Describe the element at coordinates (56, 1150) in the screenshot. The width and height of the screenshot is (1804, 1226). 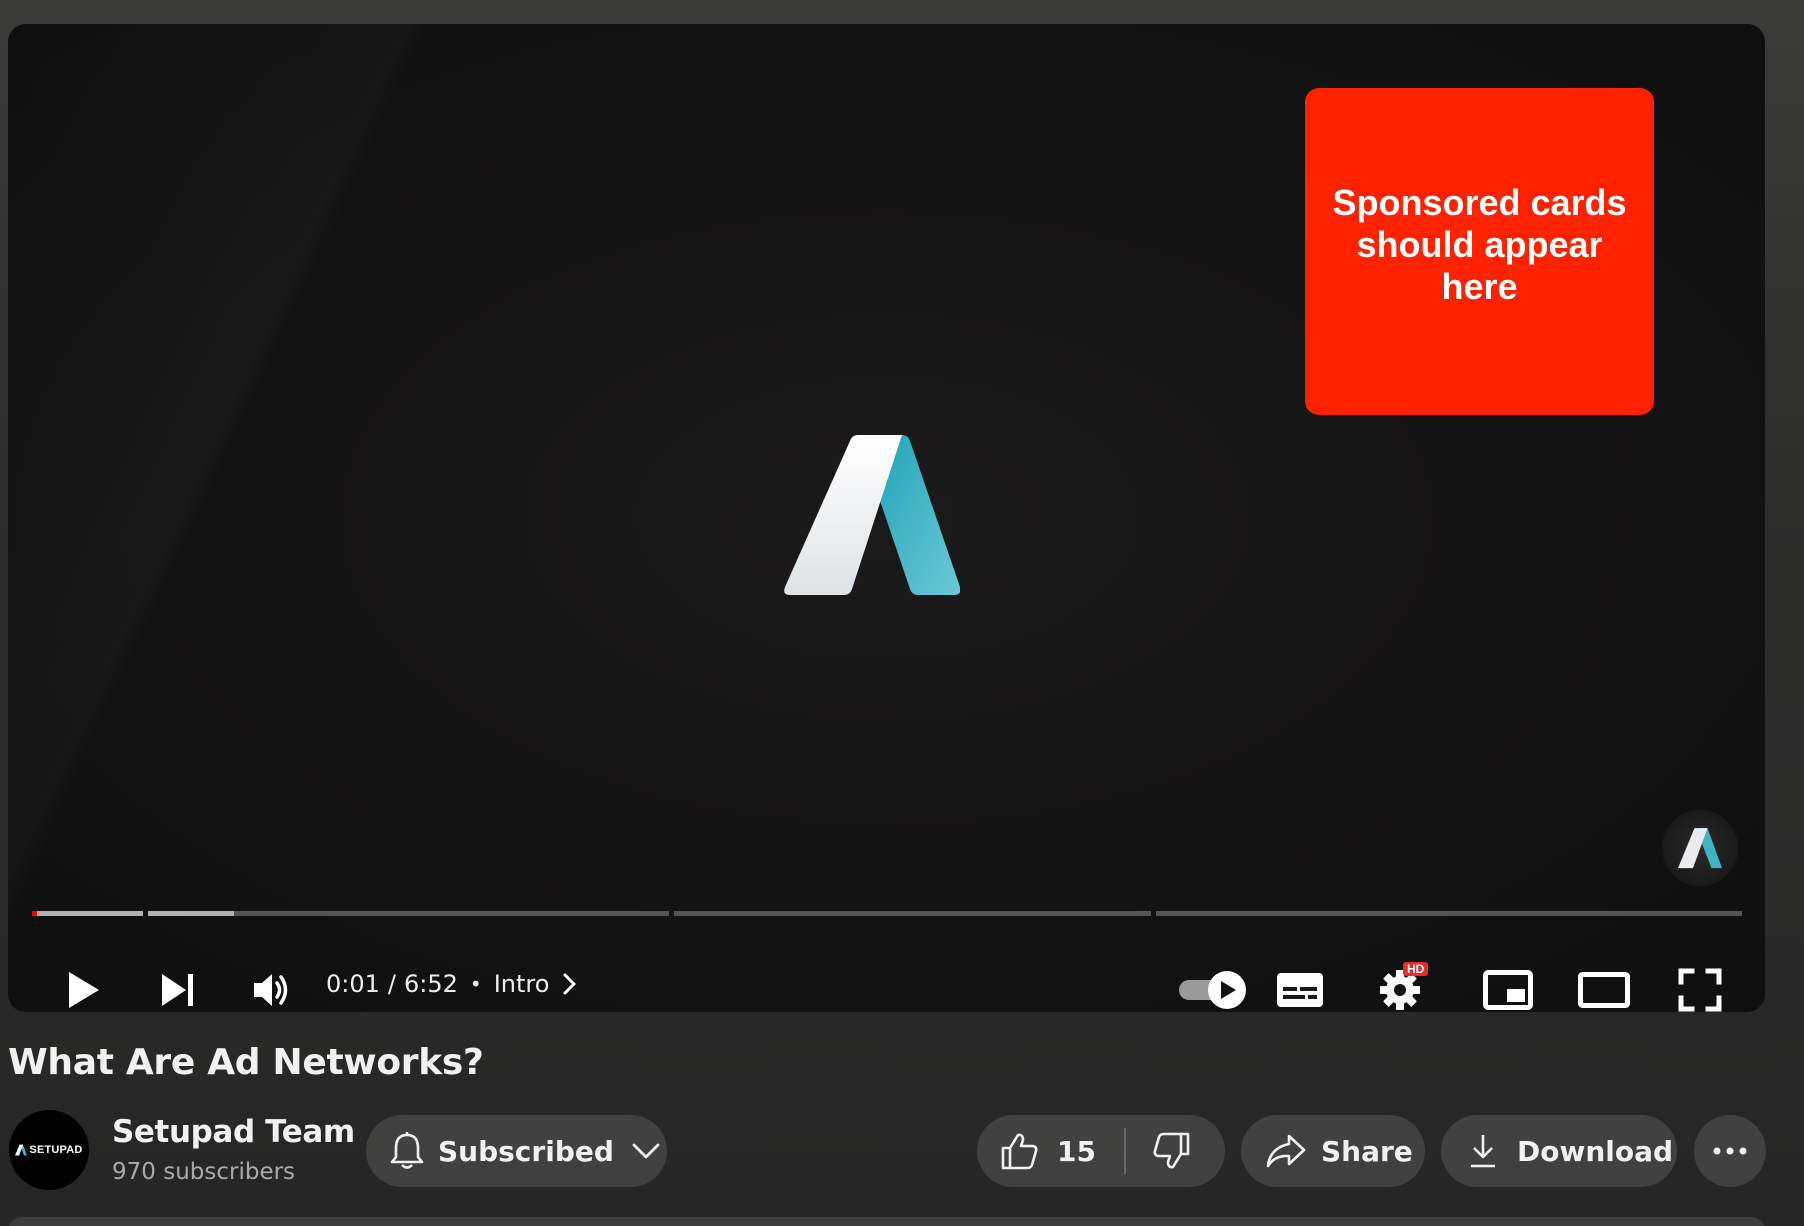
I see `avatar-text: SETUPAD` at that location.